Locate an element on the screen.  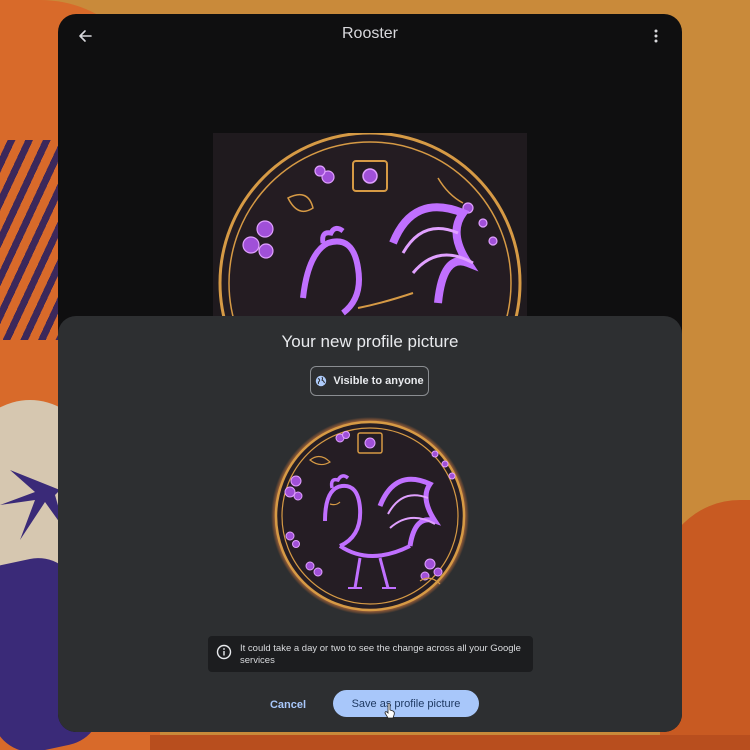
cancel-button: Cancel is located at coordinates (288, 705).